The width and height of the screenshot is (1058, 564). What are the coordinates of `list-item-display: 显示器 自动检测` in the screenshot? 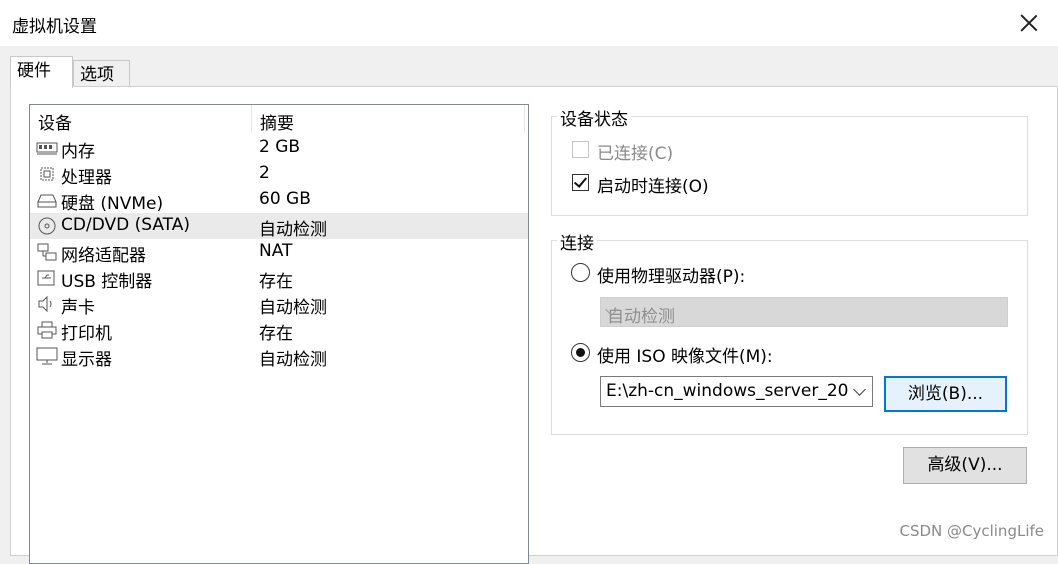 It's located at (279, 356).